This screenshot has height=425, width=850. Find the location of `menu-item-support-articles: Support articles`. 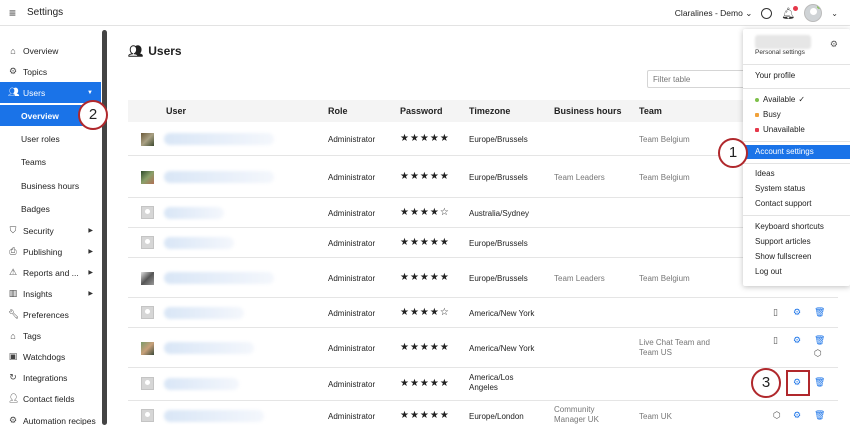

menu-item-support-articles: Support articles is located at coordinates (796, 242).